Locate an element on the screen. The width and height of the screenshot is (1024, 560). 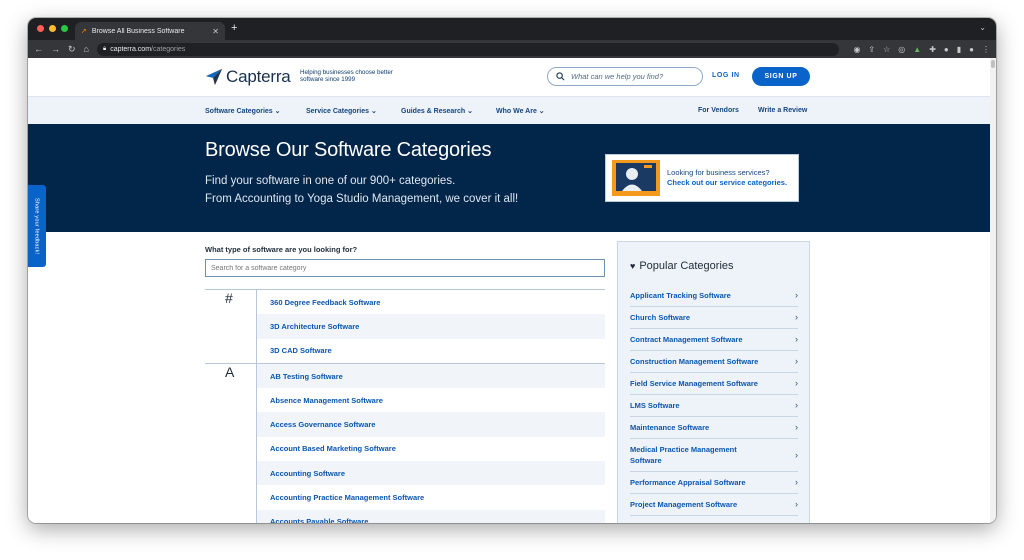
popular-category-link: Construction Management Software › is located at coordinates (714, 362).